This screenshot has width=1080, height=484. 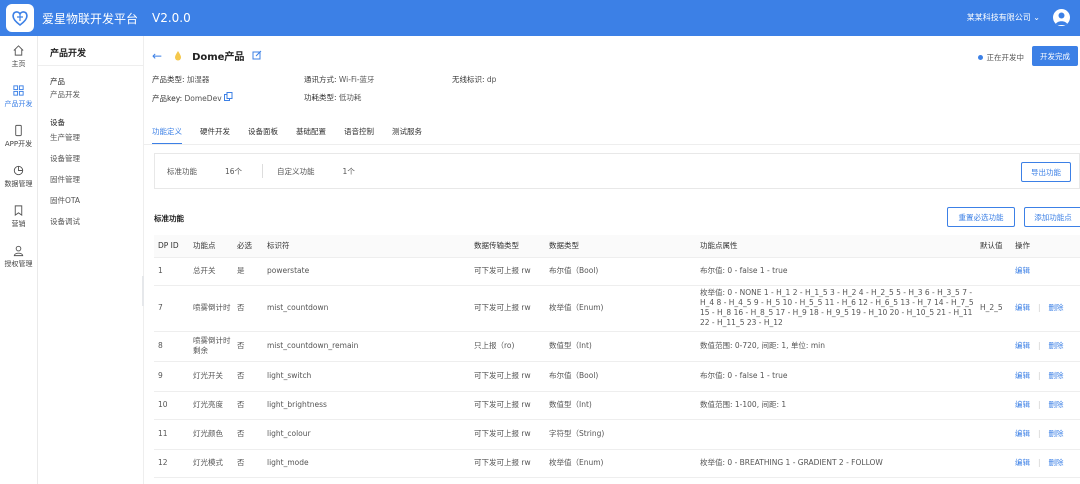 I want to click on header-transfer: 数据传输类型, so click(x=507, y=246).